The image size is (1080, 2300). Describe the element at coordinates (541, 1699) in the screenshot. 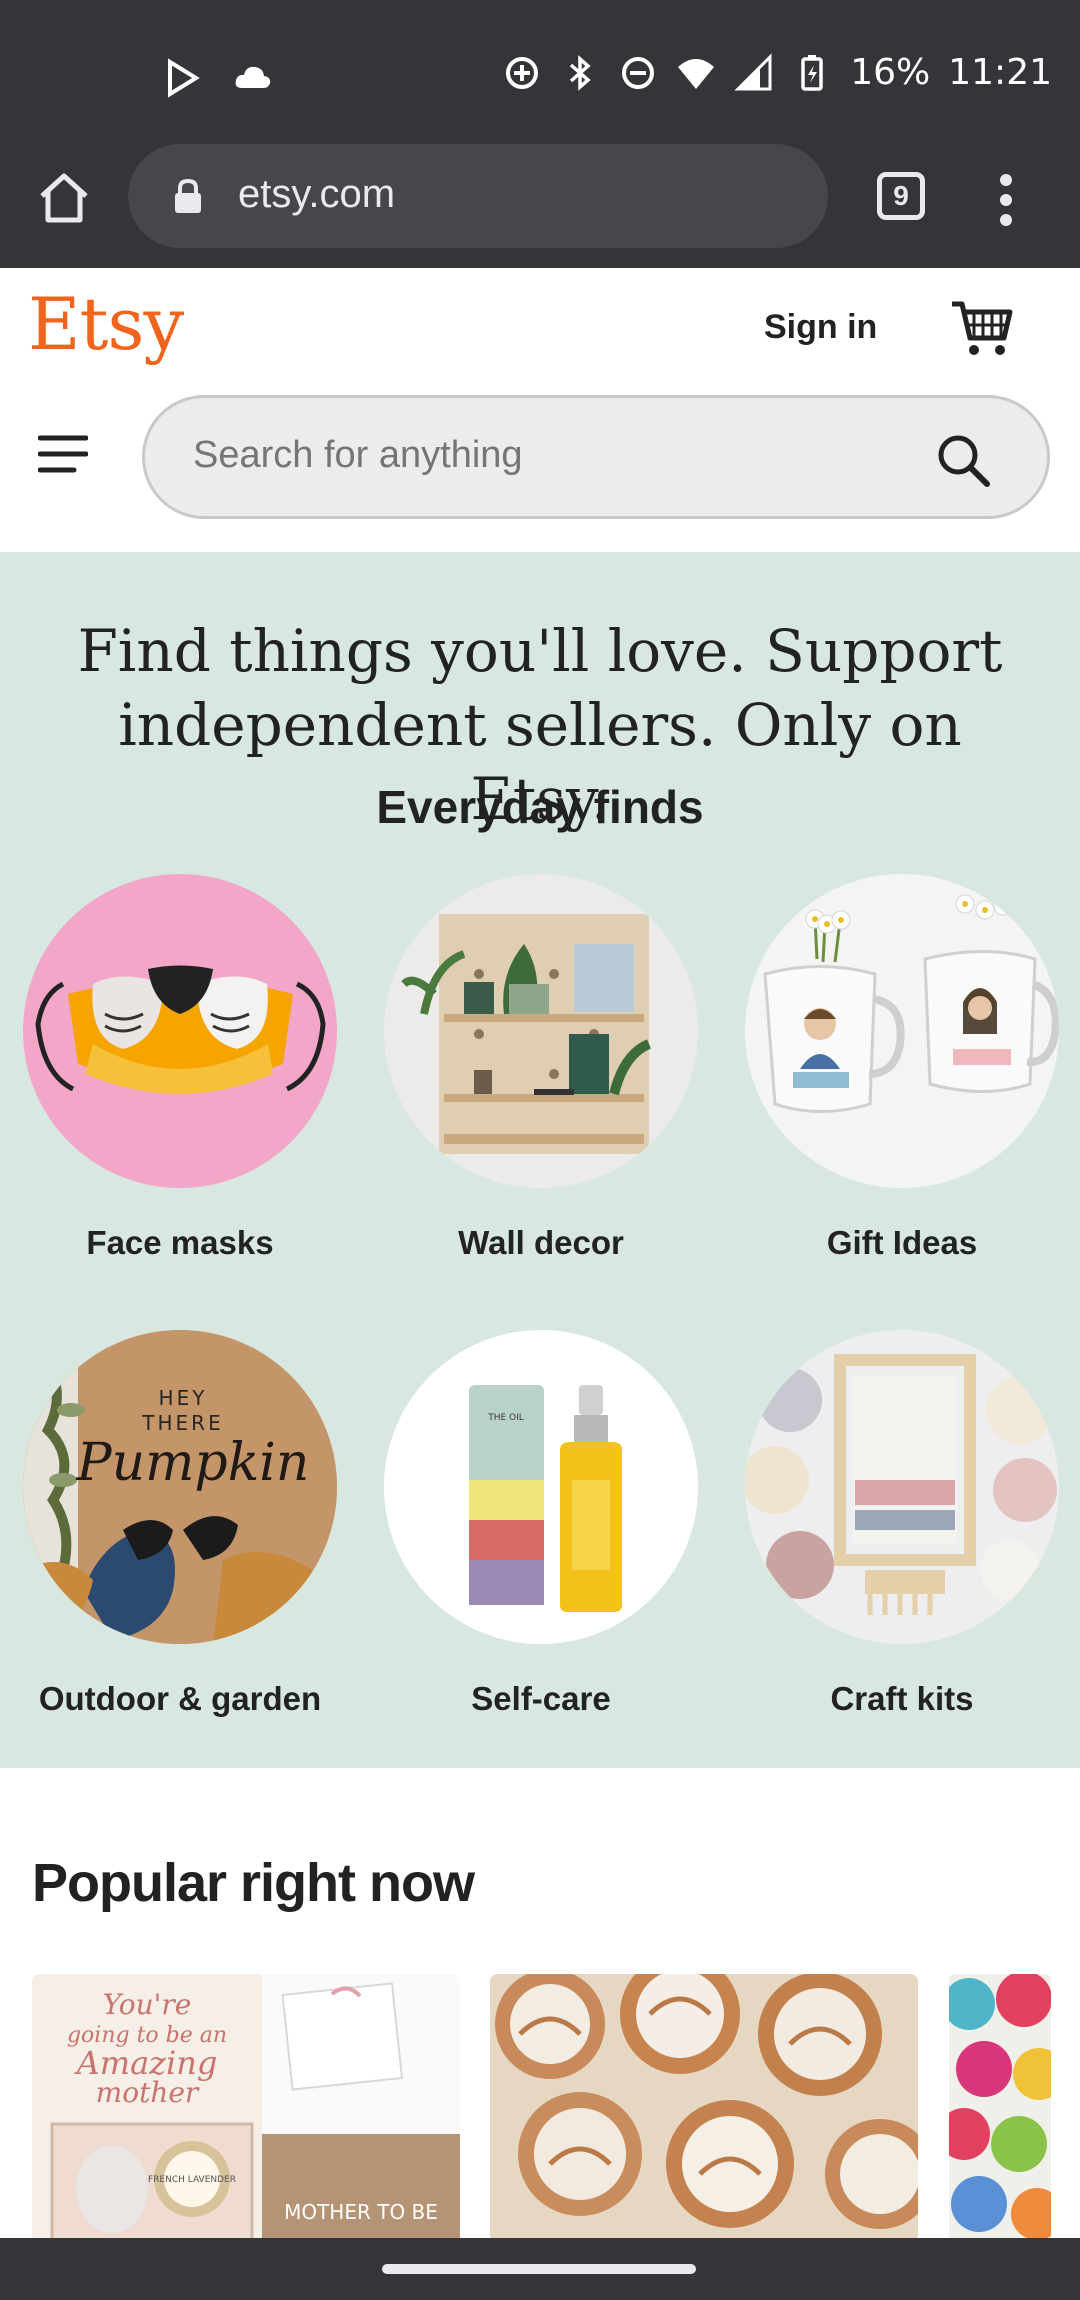

I see `category-label: Self-care` at that location.